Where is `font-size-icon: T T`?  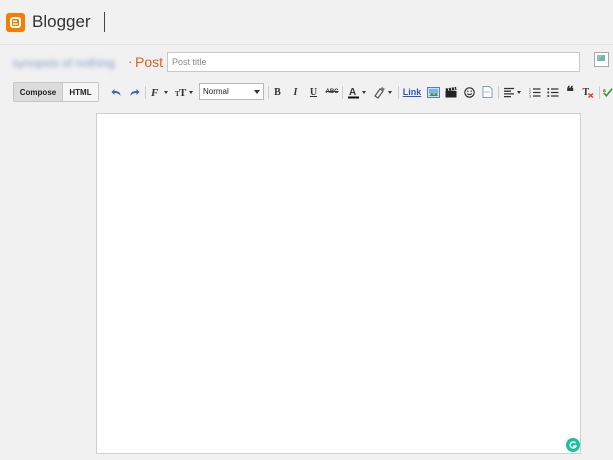
font-size-icon: T T is located at coordinates (184, 92).